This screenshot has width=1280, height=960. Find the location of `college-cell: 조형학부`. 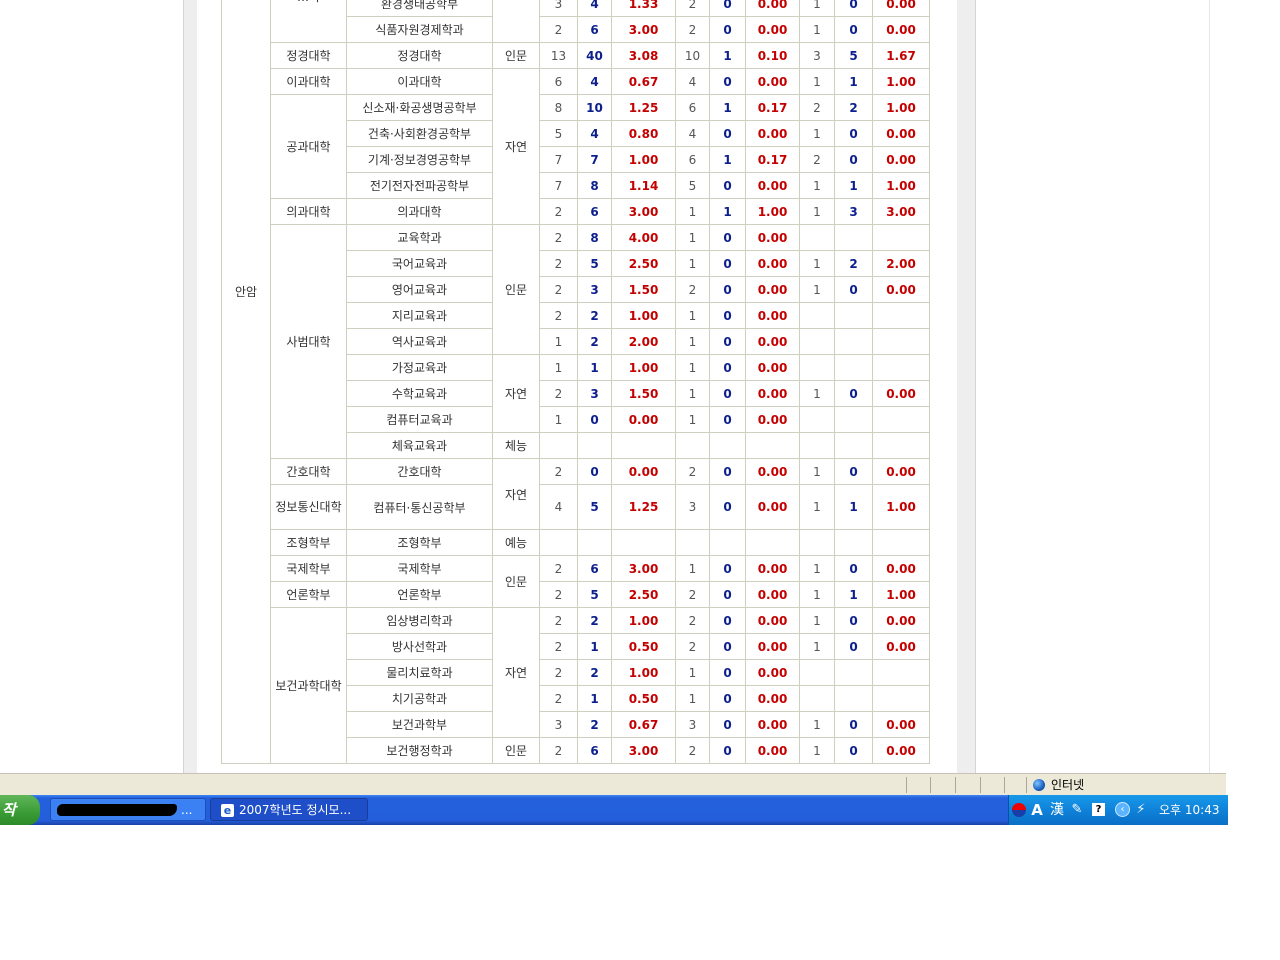

college-cell: 조형학부 is located at coordinates (308, 542).